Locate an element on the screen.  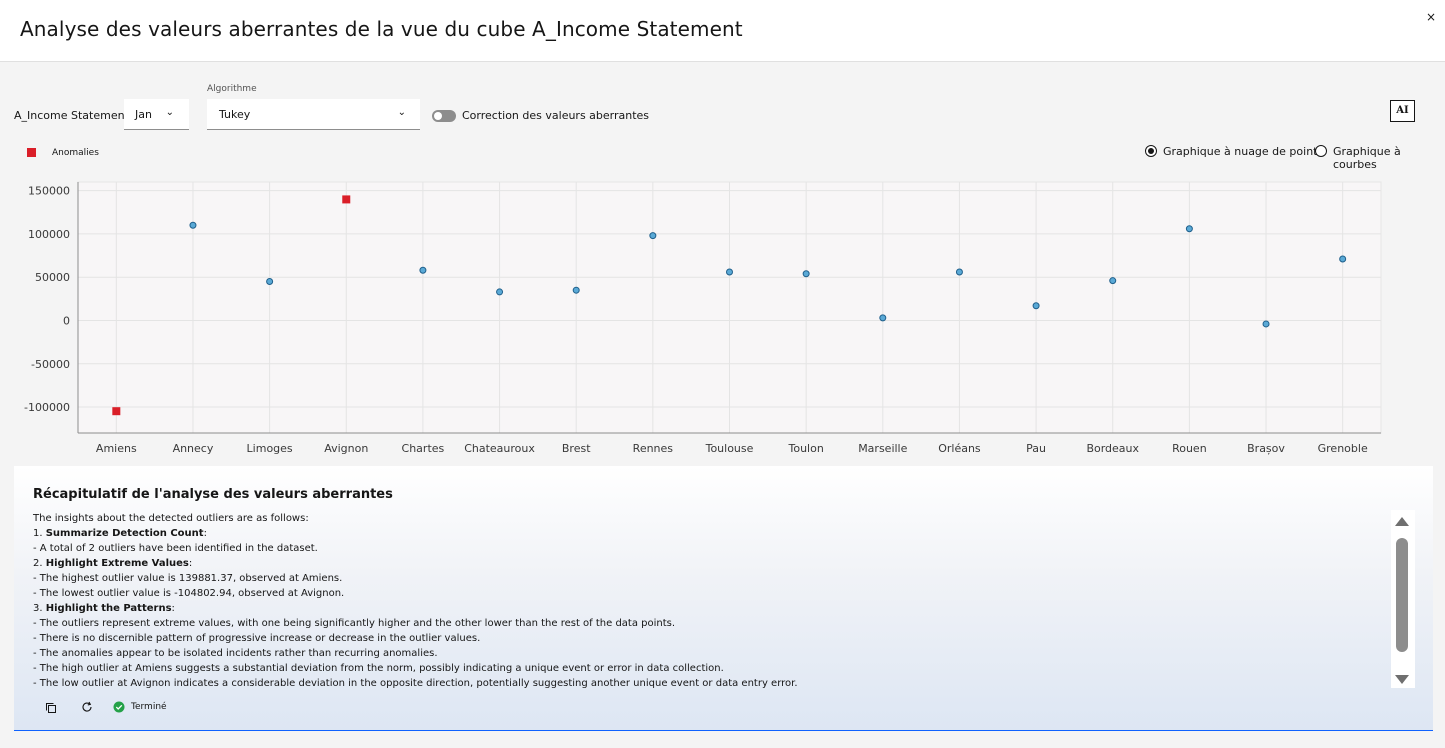
dimension-label: A_Income Statement/ is located at coordinates (73, 115).